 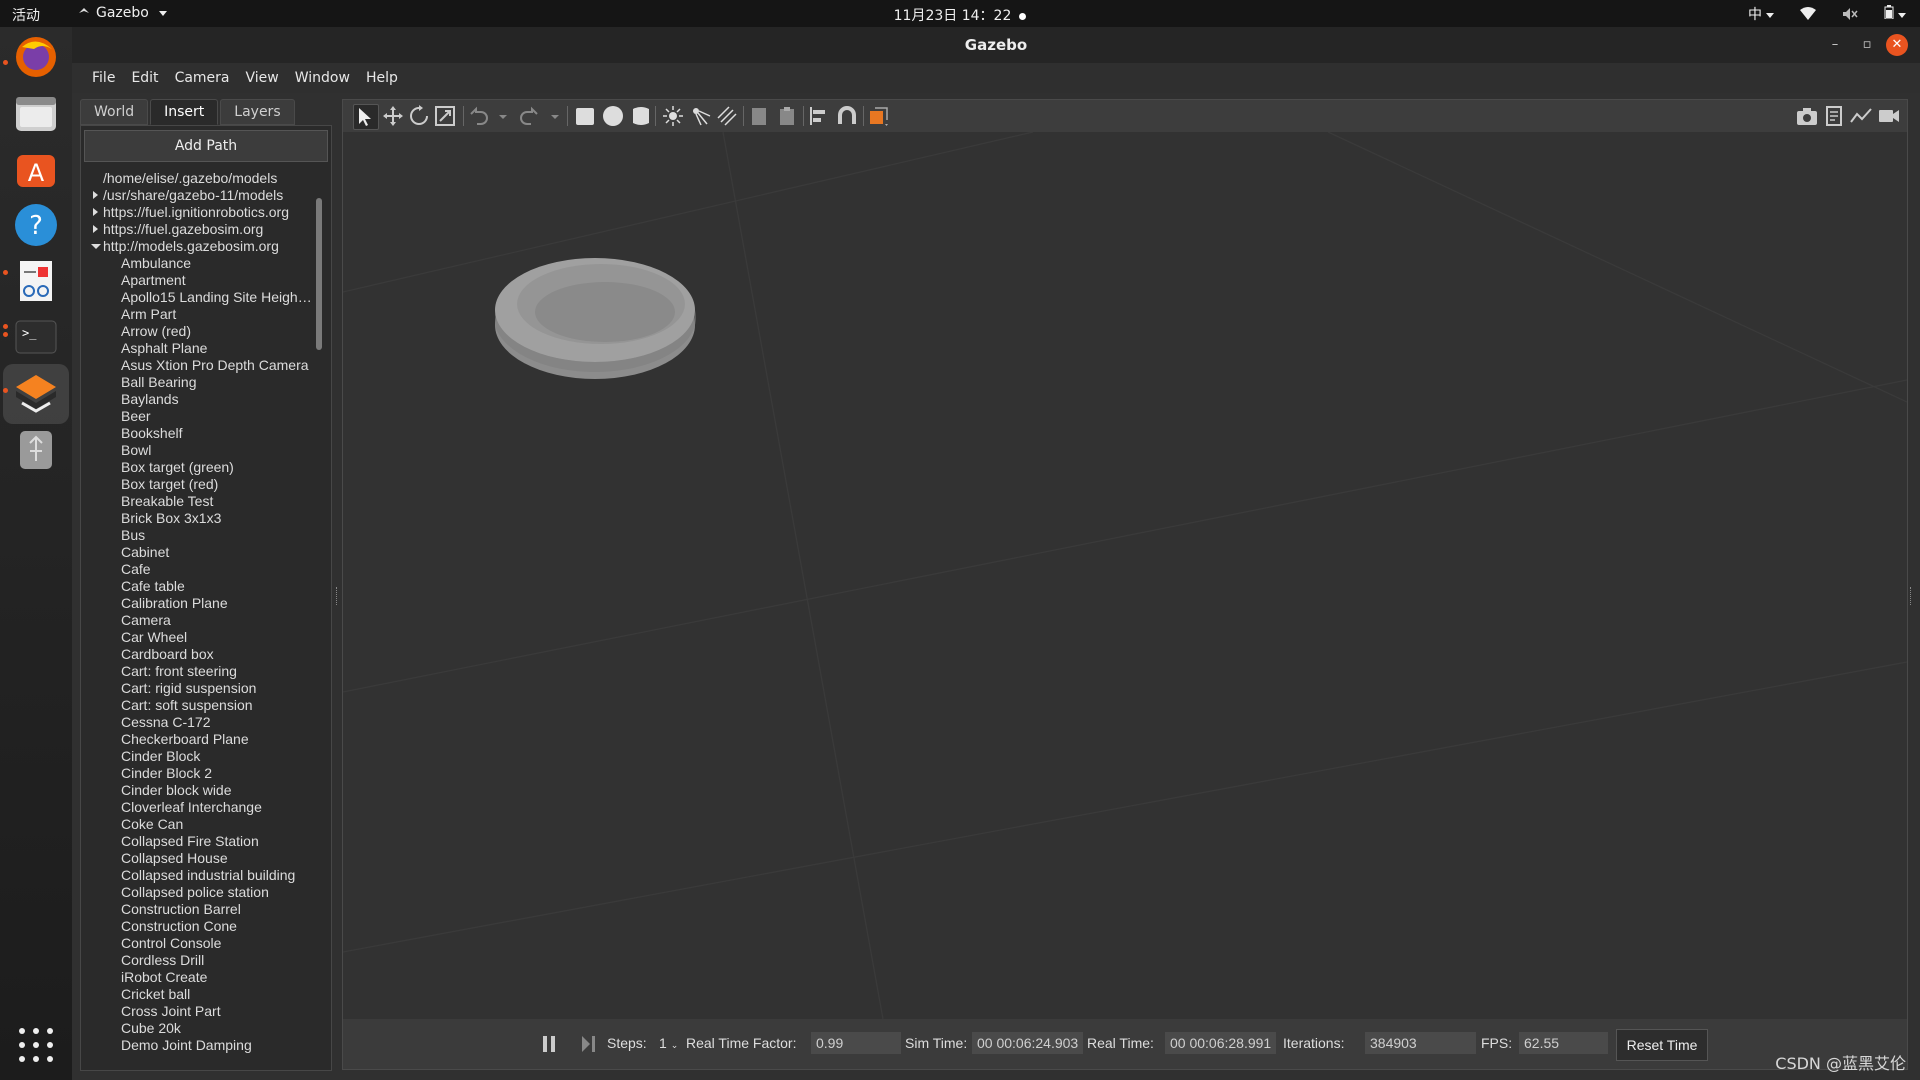 I want to click on video-record-icon, so click(x=1889, y=116).